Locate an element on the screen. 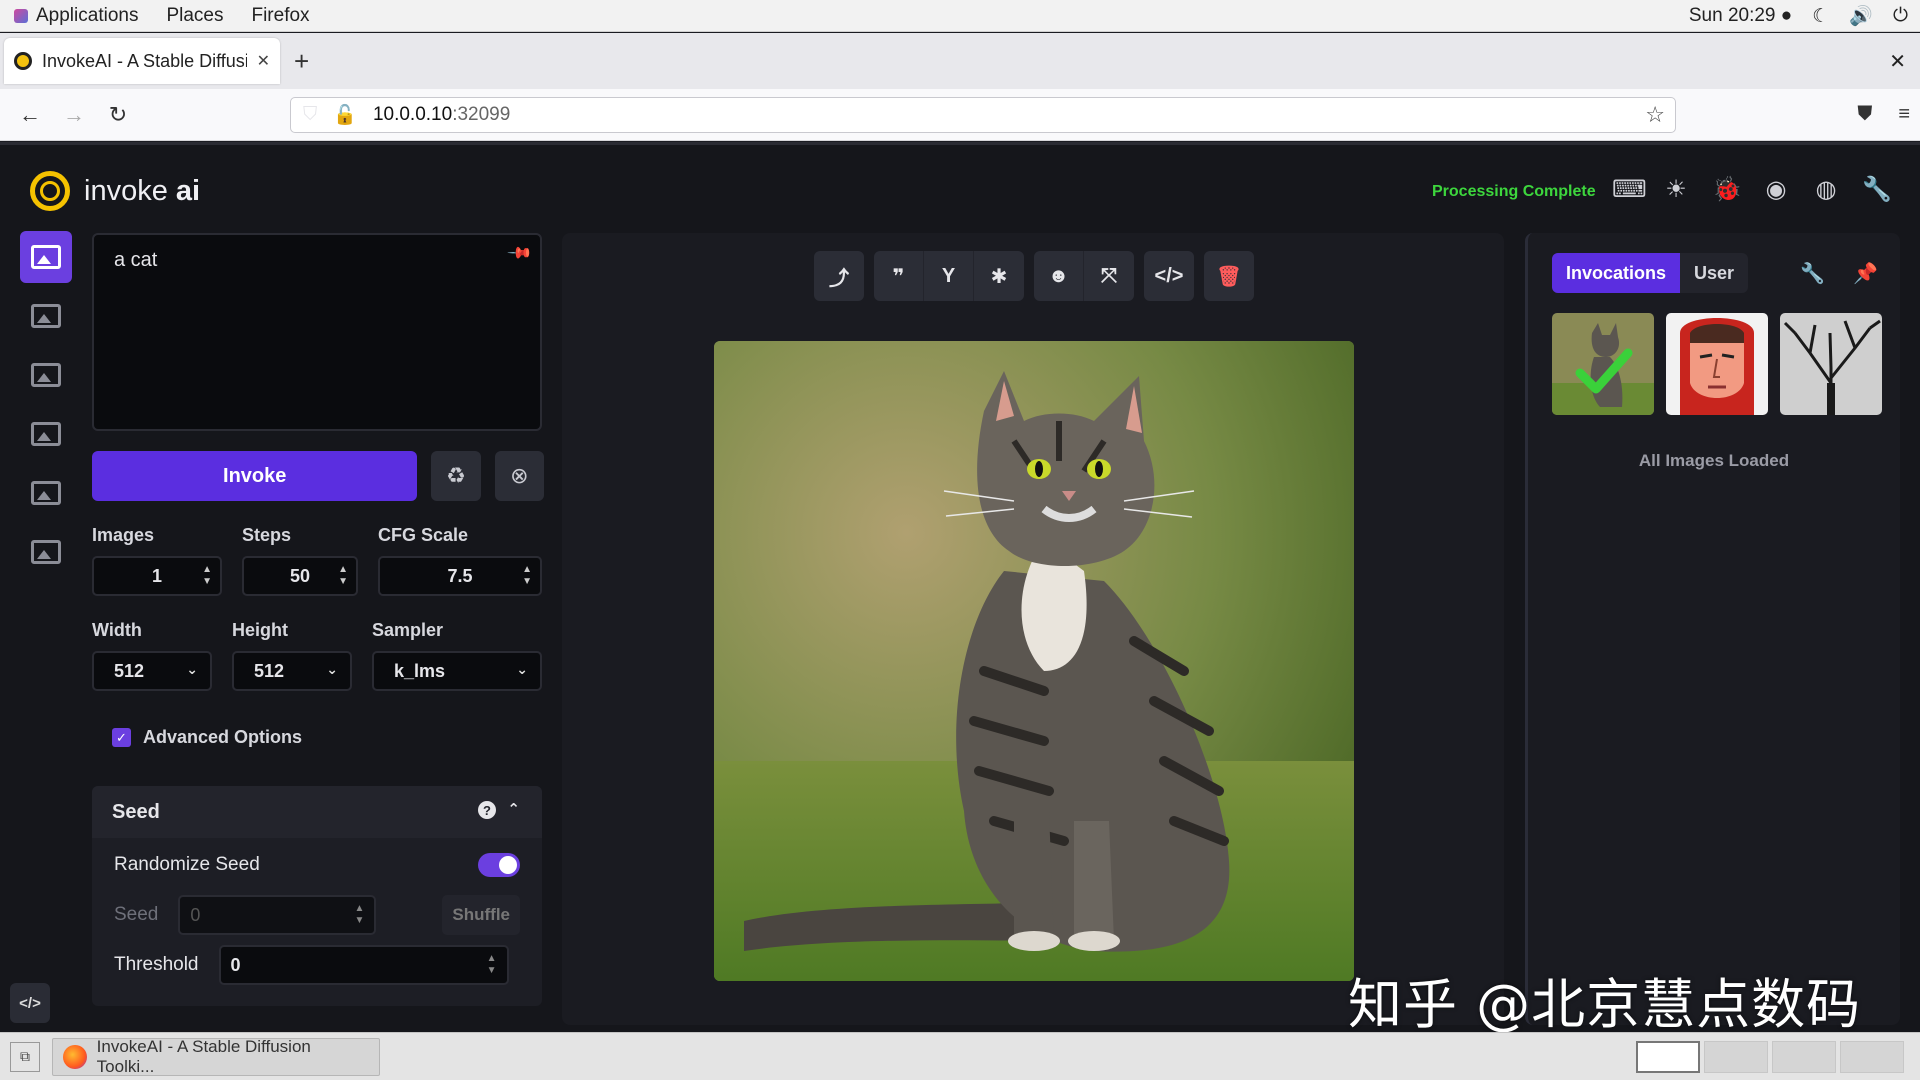 Image resolution: width=1920 pixels, height=1080 pixels. tab-text-to-image is located at coordinates (46, 257).